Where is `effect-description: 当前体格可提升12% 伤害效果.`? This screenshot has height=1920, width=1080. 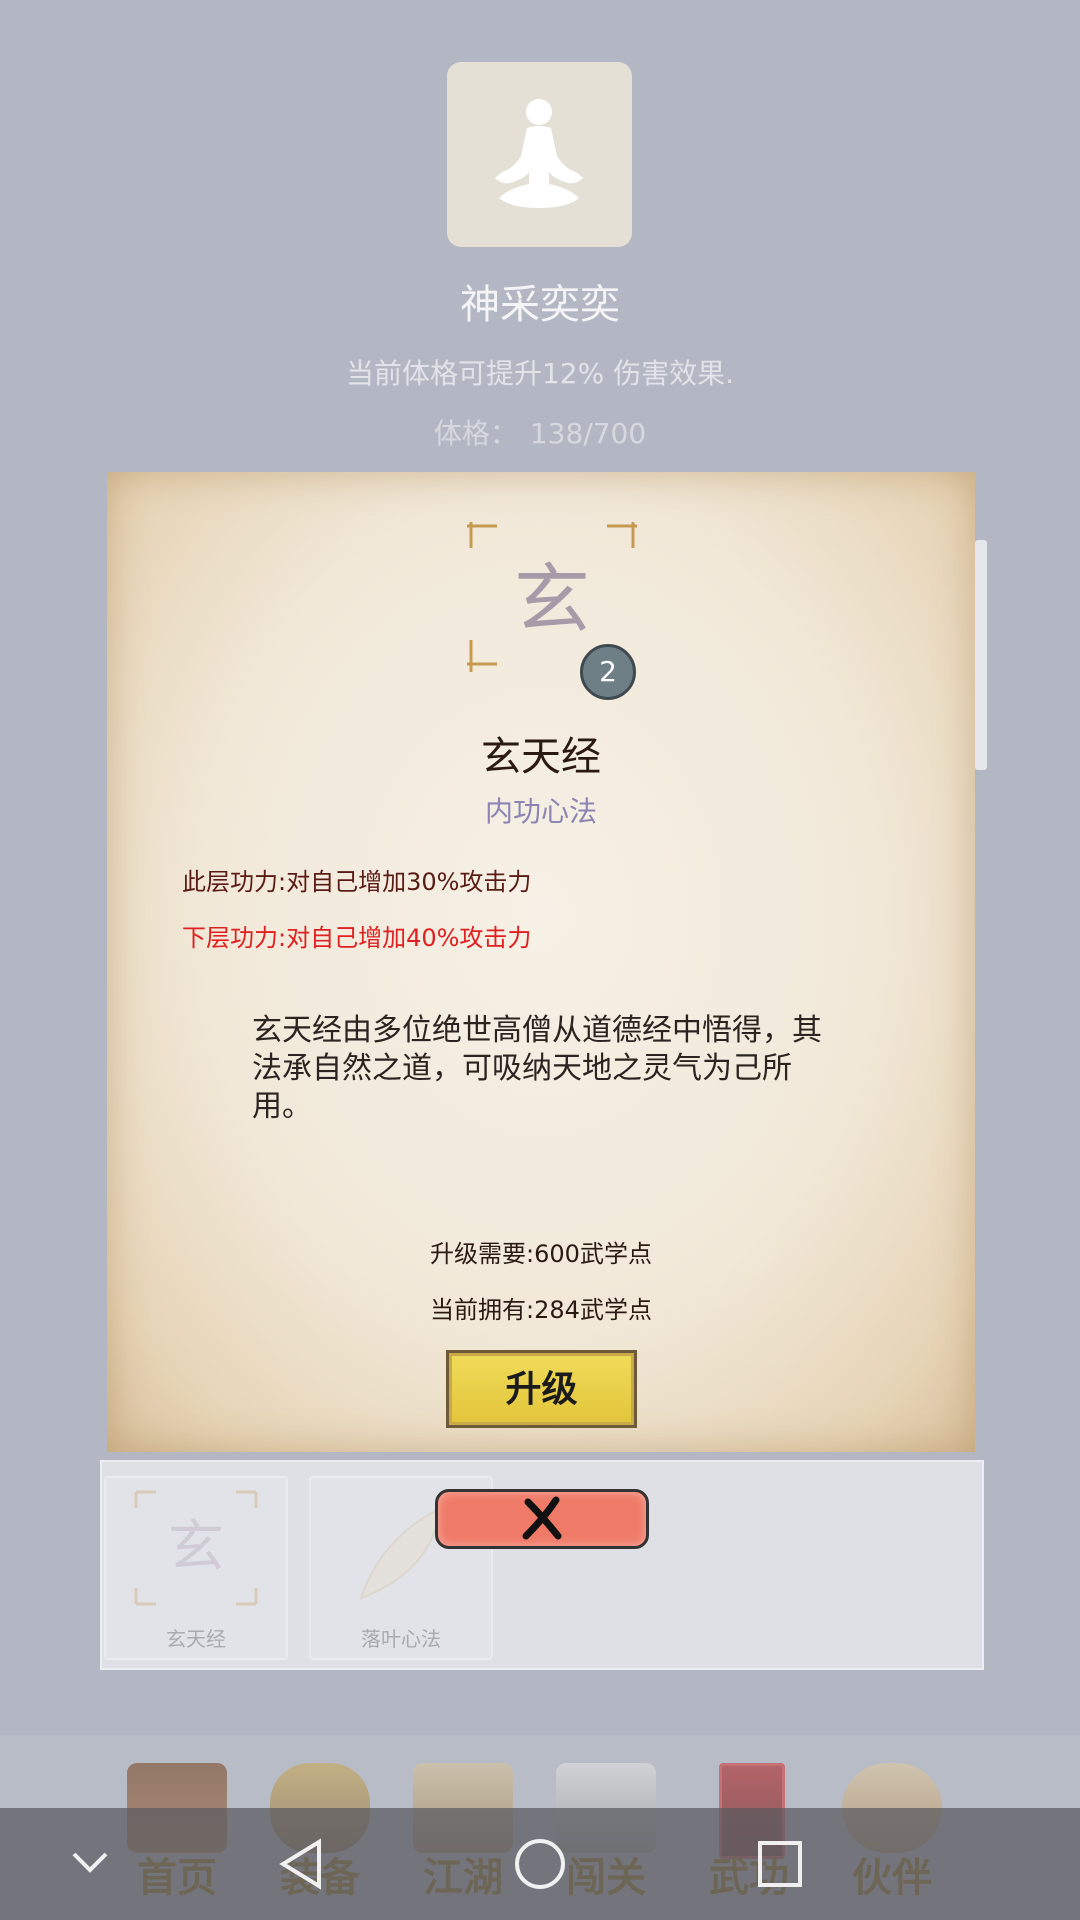
effect-description: 当前体格可提升12% 伤害效果. is located at coordinates (540, 373).